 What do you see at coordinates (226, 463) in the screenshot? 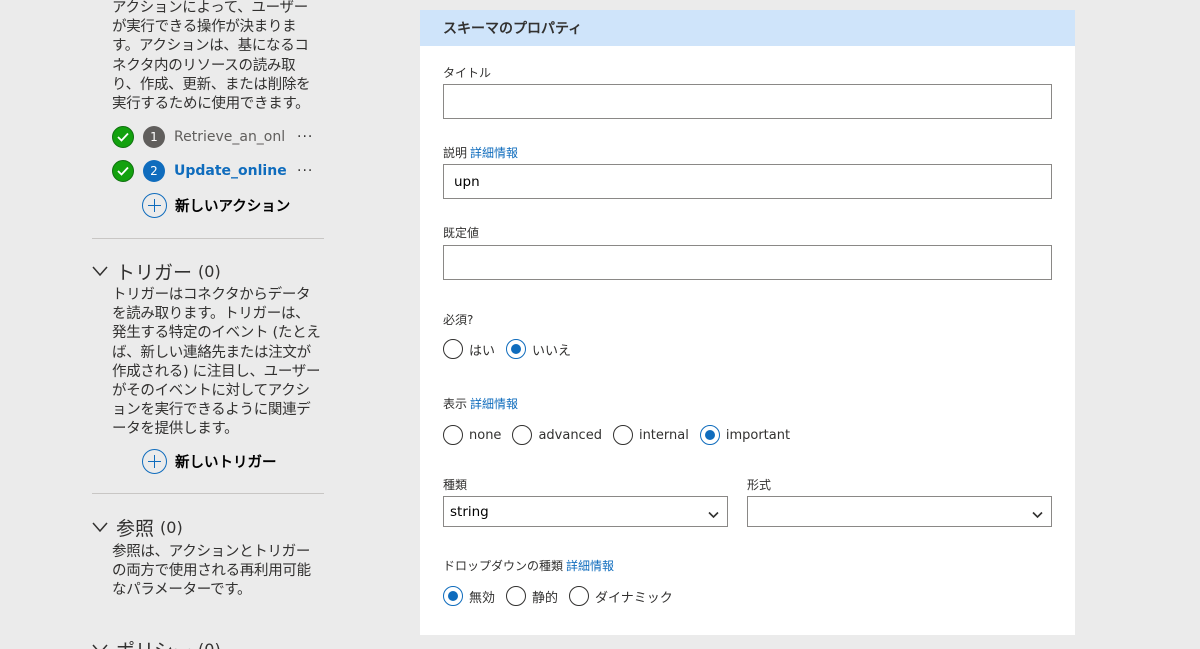
I see `new-trigger-label: 新しいトリガー` at bounding box center [226, 463].